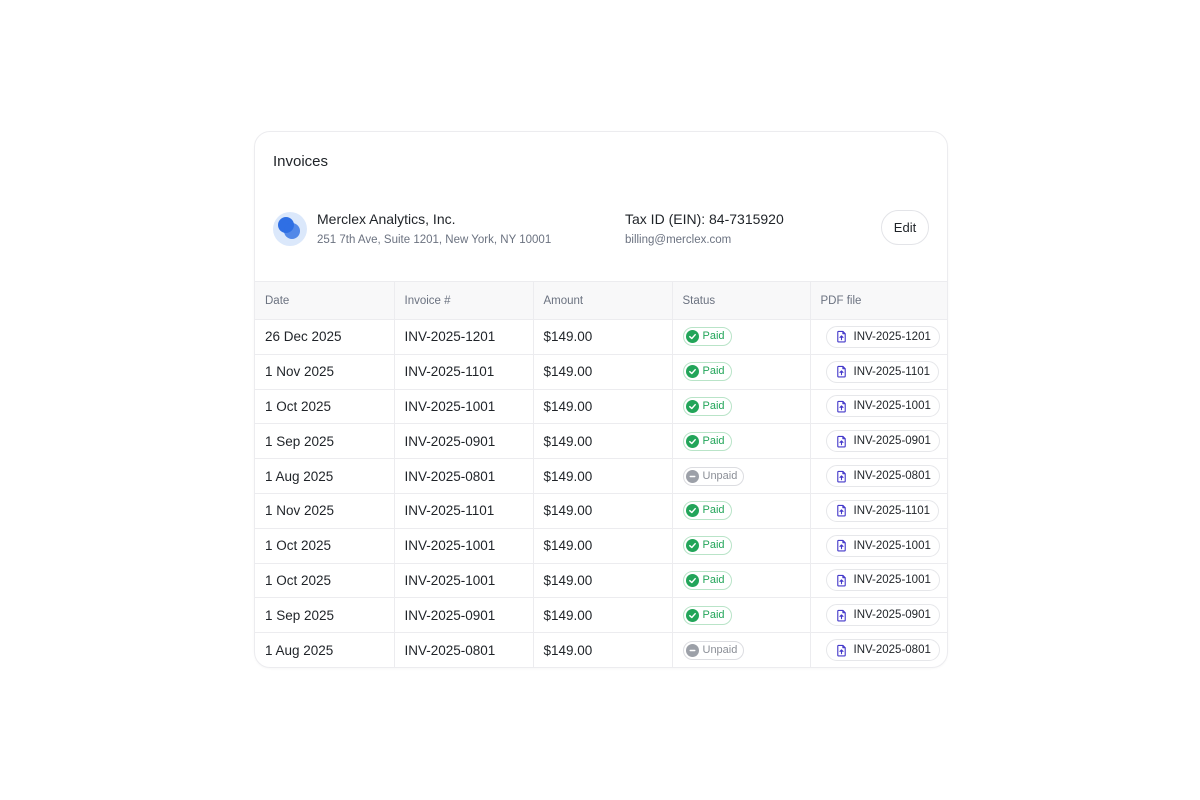 This screenshot has height=800, width=1200. What do you see at coordinates (892, 476) in the screenshot?
I see `pdf-file-name: INV-2025-0801` at bounding box center [892, 476].